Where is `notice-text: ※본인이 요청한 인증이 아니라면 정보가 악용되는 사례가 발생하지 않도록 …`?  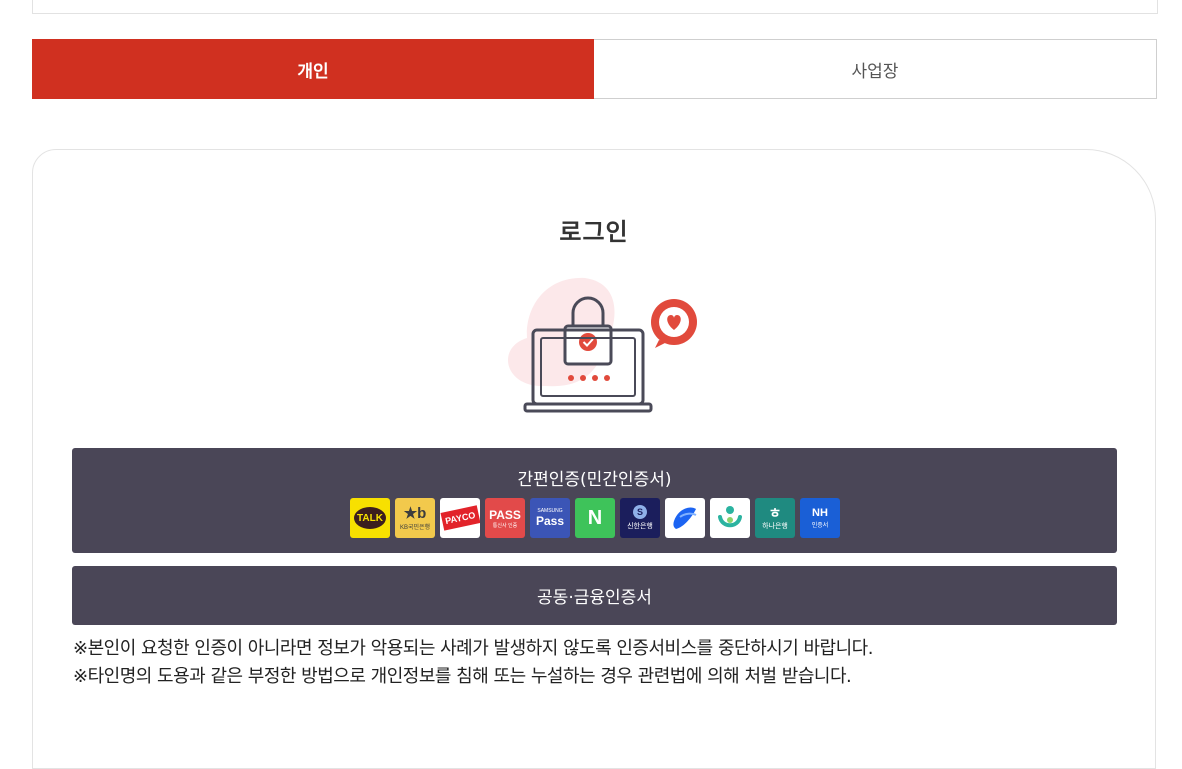
notice-text: ※본인이 요청한 인증이 아니라면 정보가 악용되는 사례가 발생하지 않도록 … is located at coordinates (473, 663).